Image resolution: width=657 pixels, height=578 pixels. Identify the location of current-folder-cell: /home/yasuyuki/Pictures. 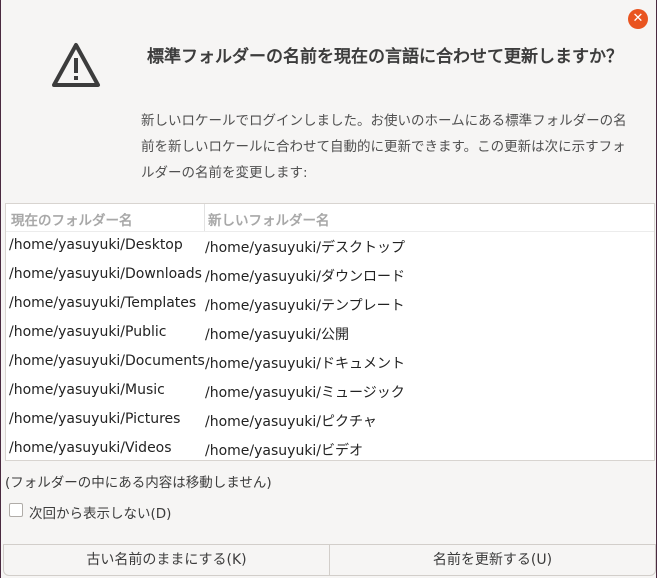
(95, 419).